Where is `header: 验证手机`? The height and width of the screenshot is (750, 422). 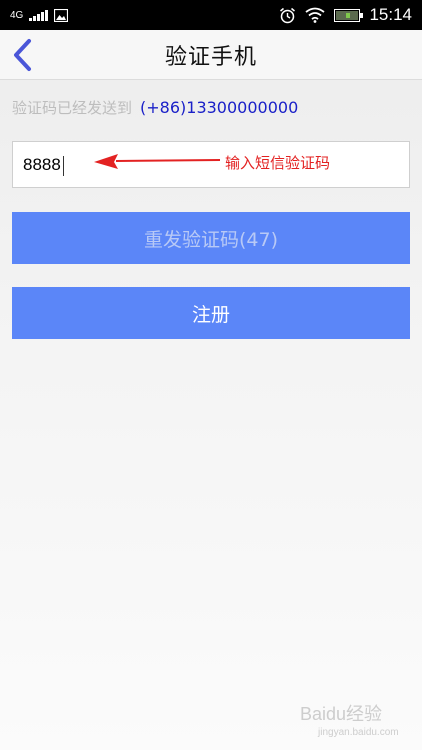
header: 验证手机 is located at coordinates (211, 55).